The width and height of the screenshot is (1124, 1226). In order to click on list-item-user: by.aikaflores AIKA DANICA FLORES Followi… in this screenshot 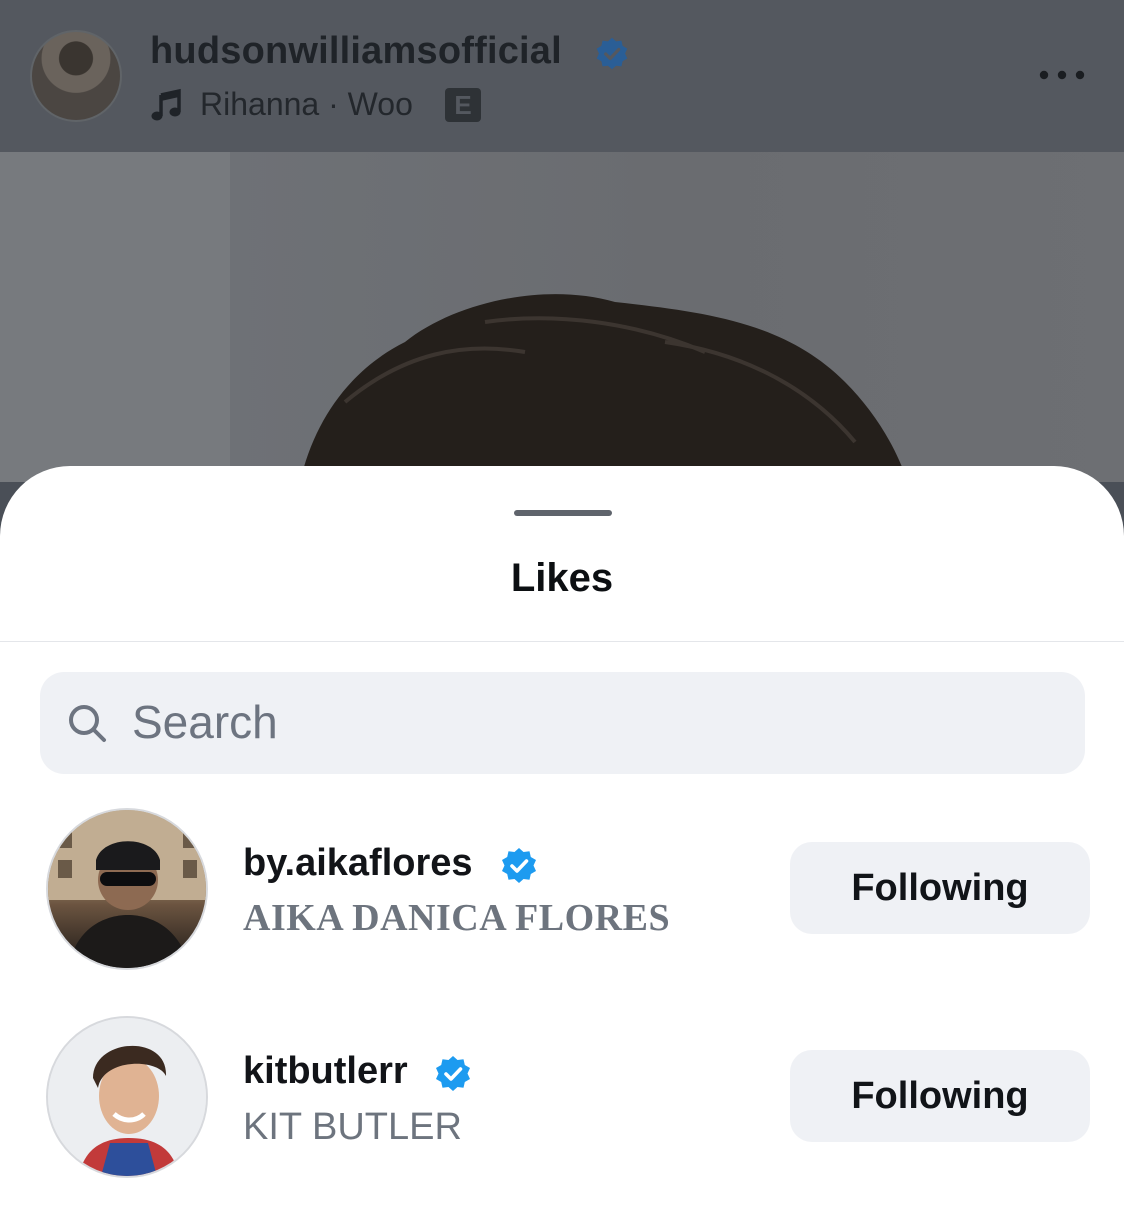, I will do `click(562, 893)`.